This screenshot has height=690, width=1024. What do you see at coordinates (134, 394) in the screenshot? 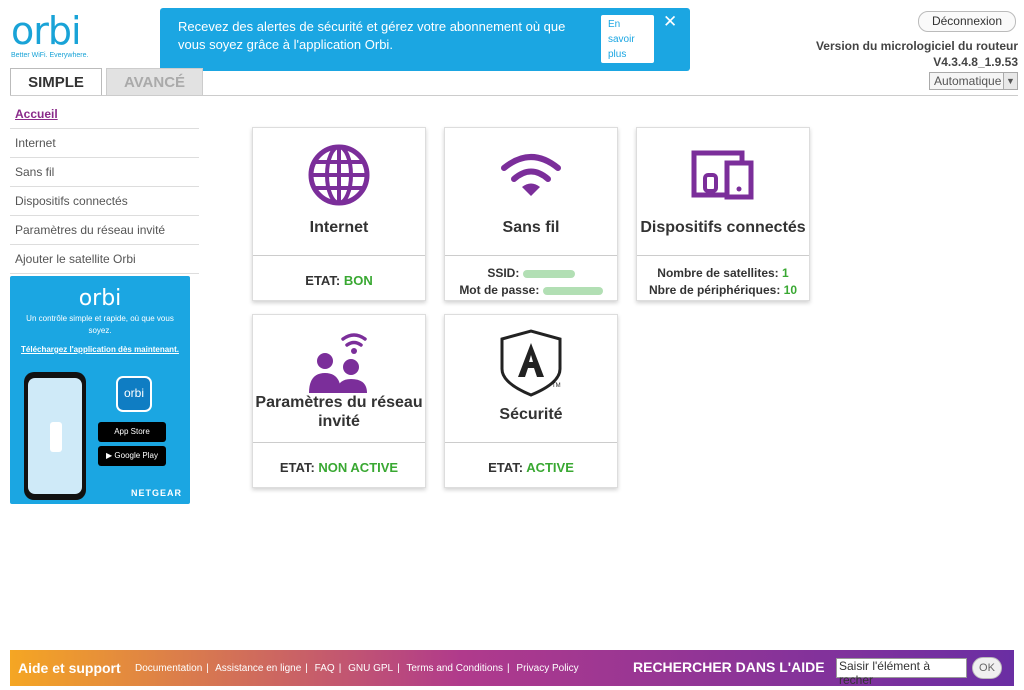
I see `orbi-app-icon: orbi` at bounding box center [134, 394].